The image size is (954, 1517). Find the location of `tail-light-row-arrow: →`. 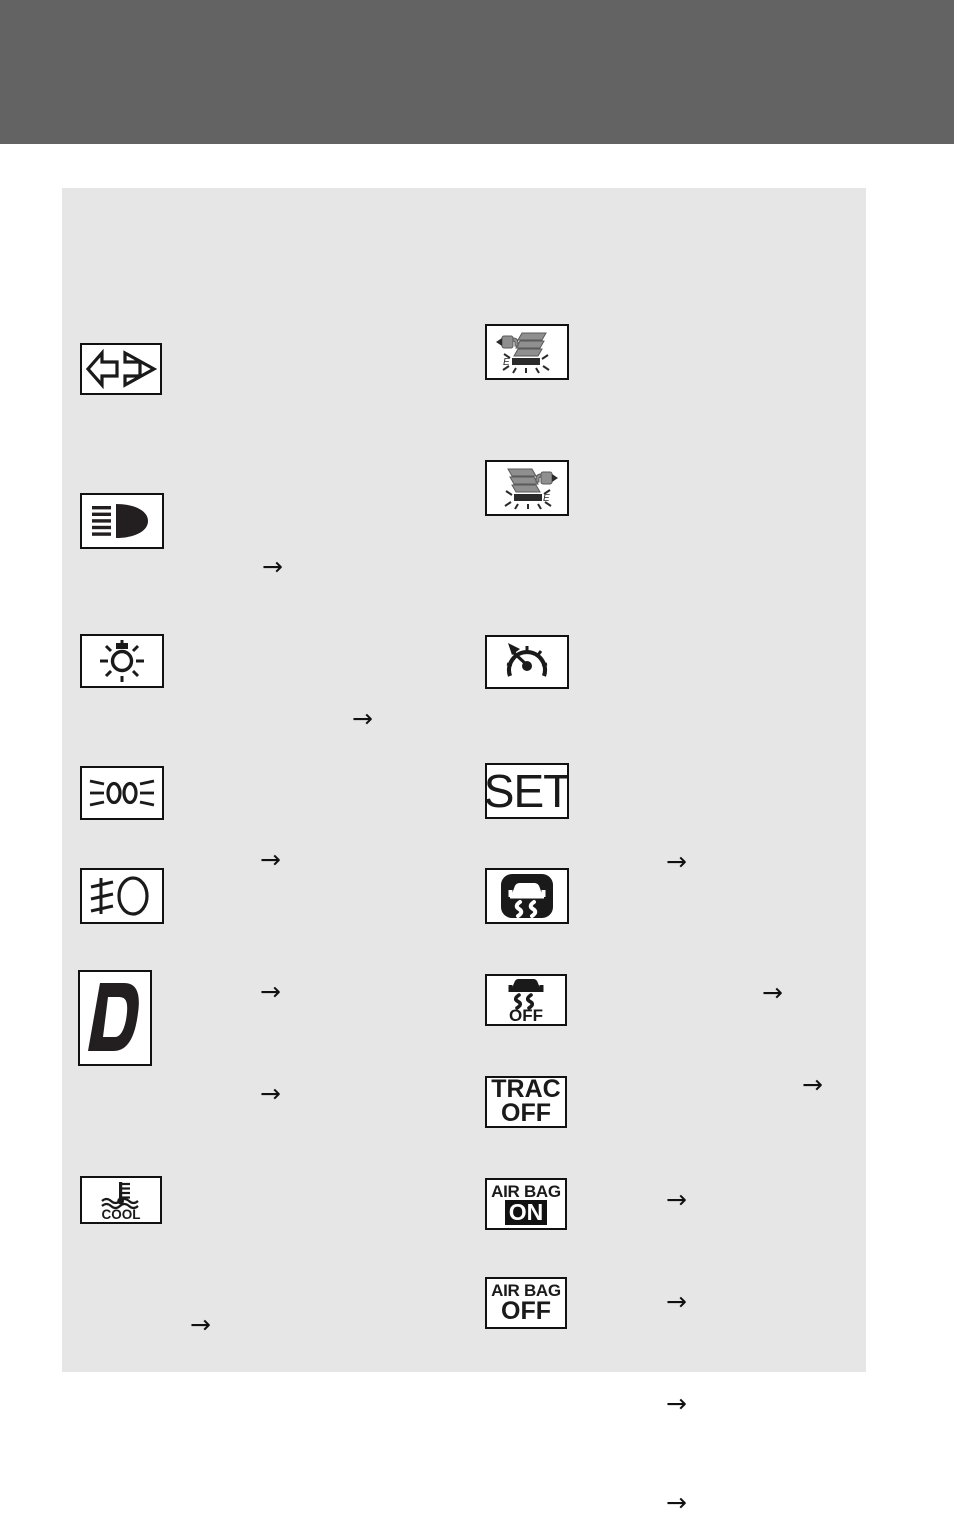

tail-light-row-arrow: → is located at coordinates (270, 991).